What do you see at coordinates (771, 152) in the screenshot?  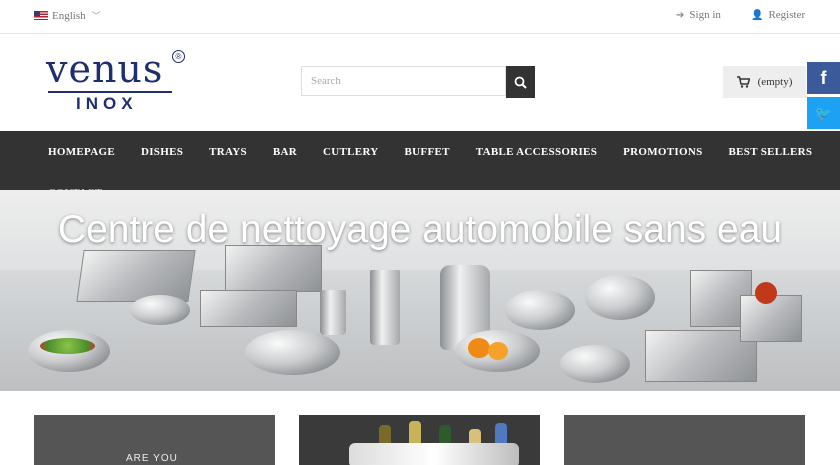 I see `nav-best-sellers: BEST SELLERS` at bounding box center [771, 152].